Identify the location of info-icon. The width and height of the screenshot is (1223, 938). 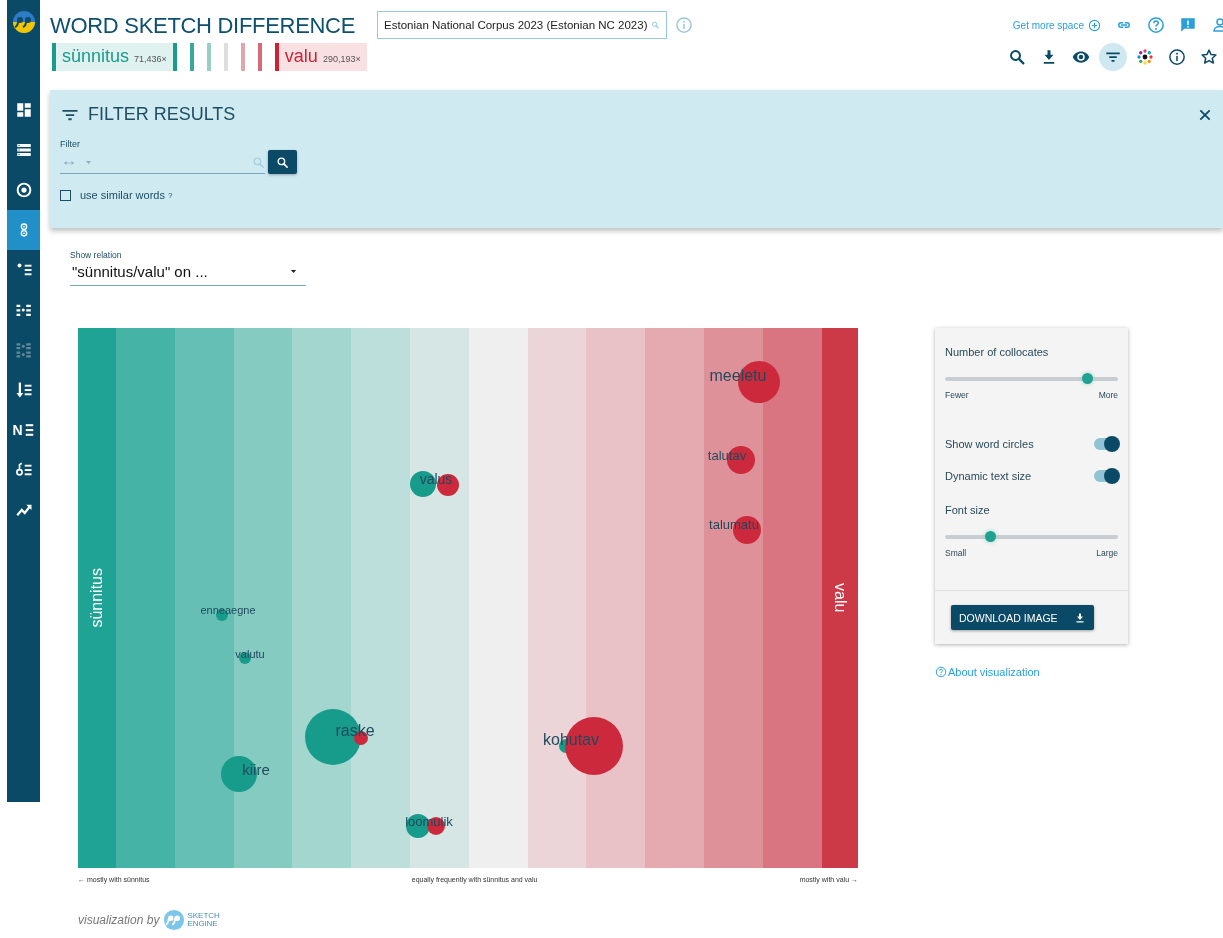
(1177, 57).